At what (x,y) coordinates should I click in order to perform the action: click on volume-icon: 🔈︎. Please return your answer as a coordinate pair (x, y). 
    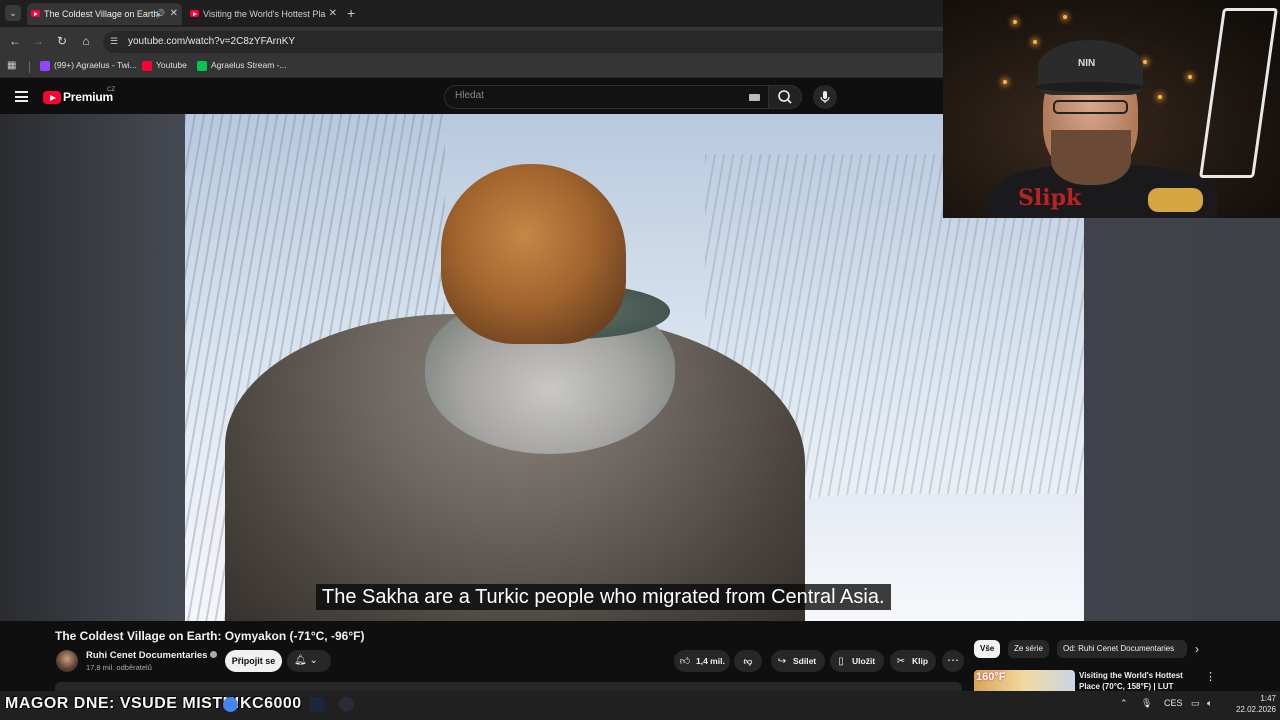
    Looking at the image, I should click on (1209, 703).